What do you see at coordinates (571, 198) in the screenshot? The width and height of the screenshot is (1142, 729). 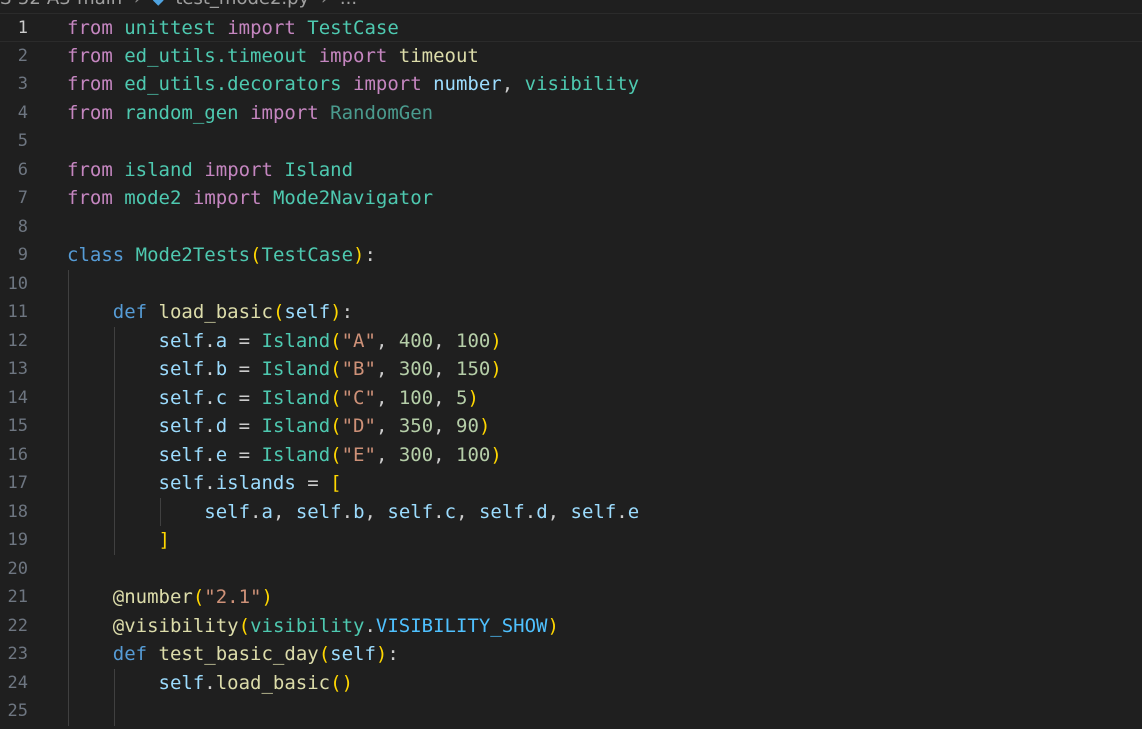 I see `code-line: 7 from mode2 import Mode2Navigator` at bounding box center [571, 198].